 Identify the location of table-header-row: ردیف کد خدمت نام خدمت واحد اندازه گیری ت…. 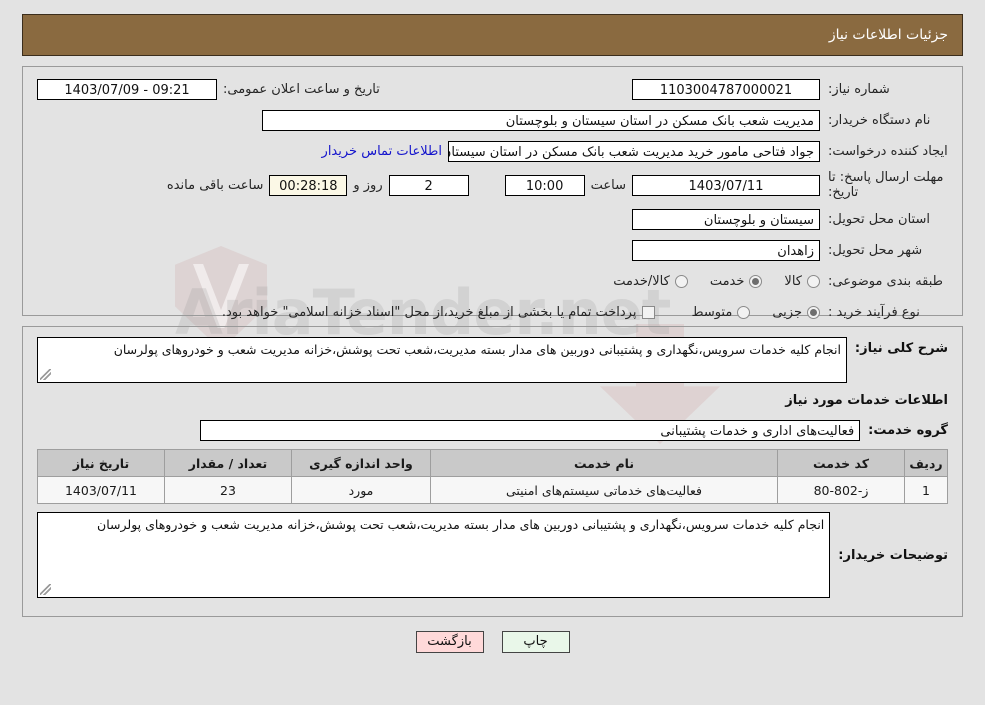
(492, 463).